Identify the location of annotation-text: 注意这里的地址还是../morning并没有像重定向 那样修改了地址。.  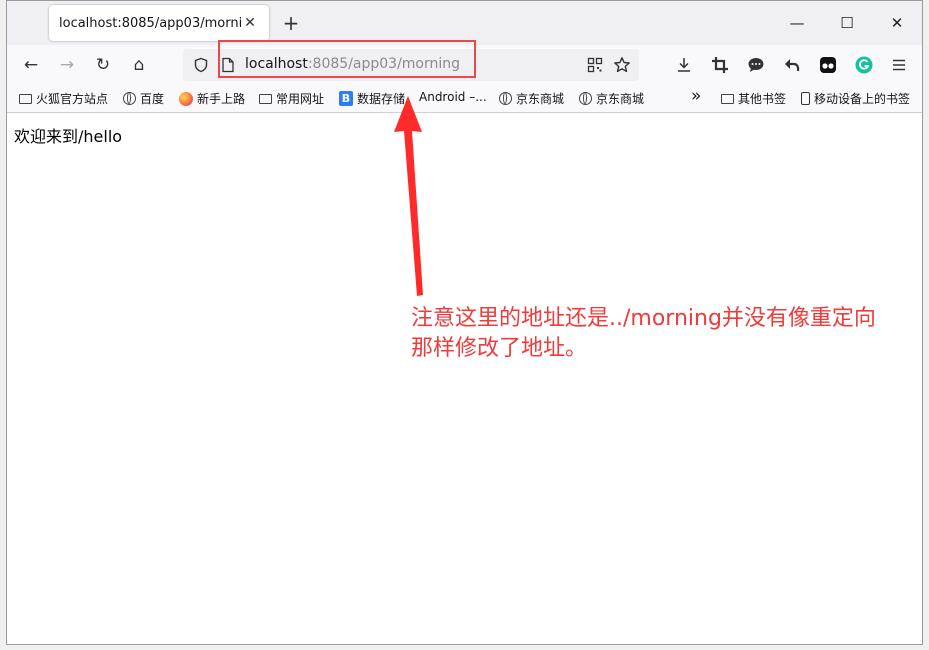
(666, 334).